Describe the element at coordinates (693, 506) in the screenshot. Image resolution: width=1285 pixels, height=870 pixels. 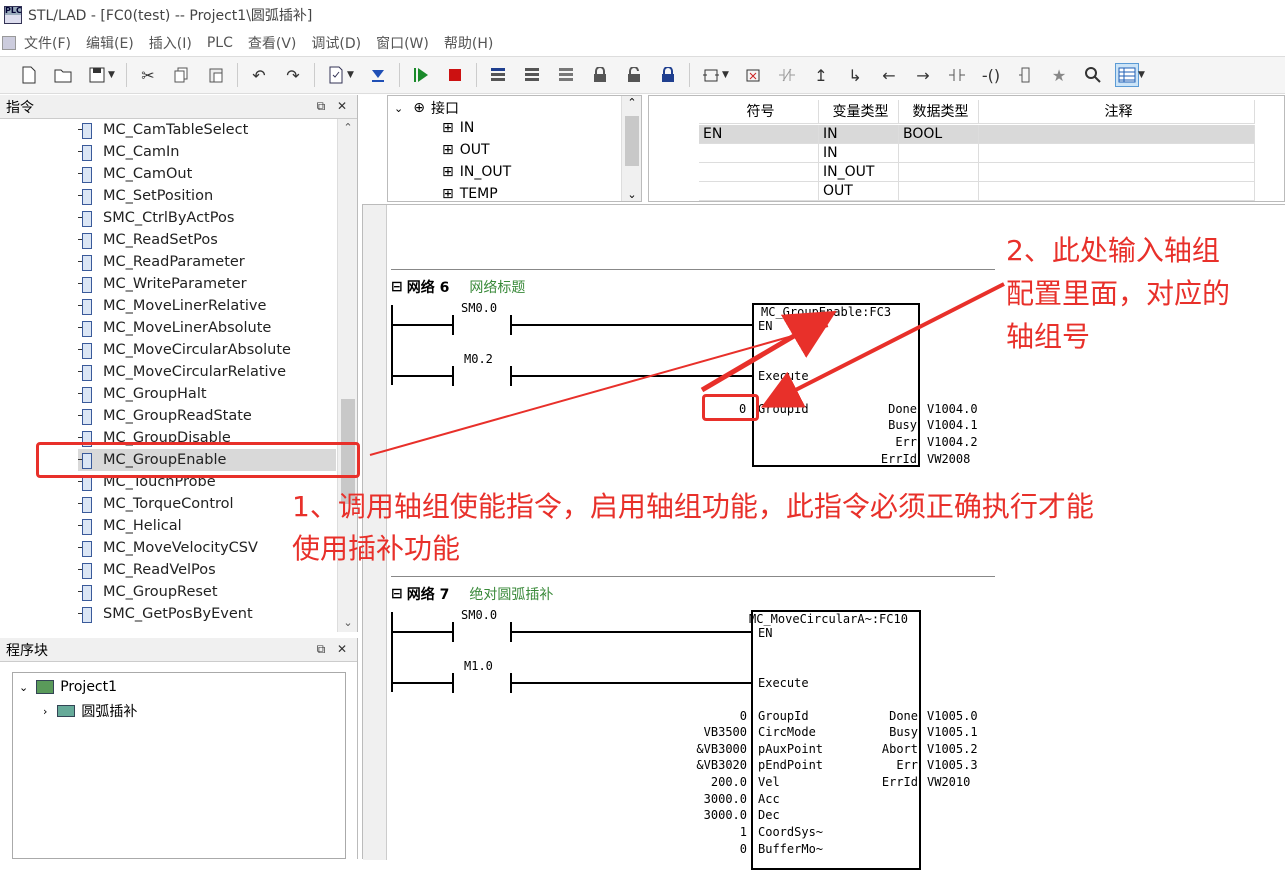
I see `annotation-note1-line1: 1、调用轴组使能指令，启用轴组功能，此指令必须正确执行才能` at that location.